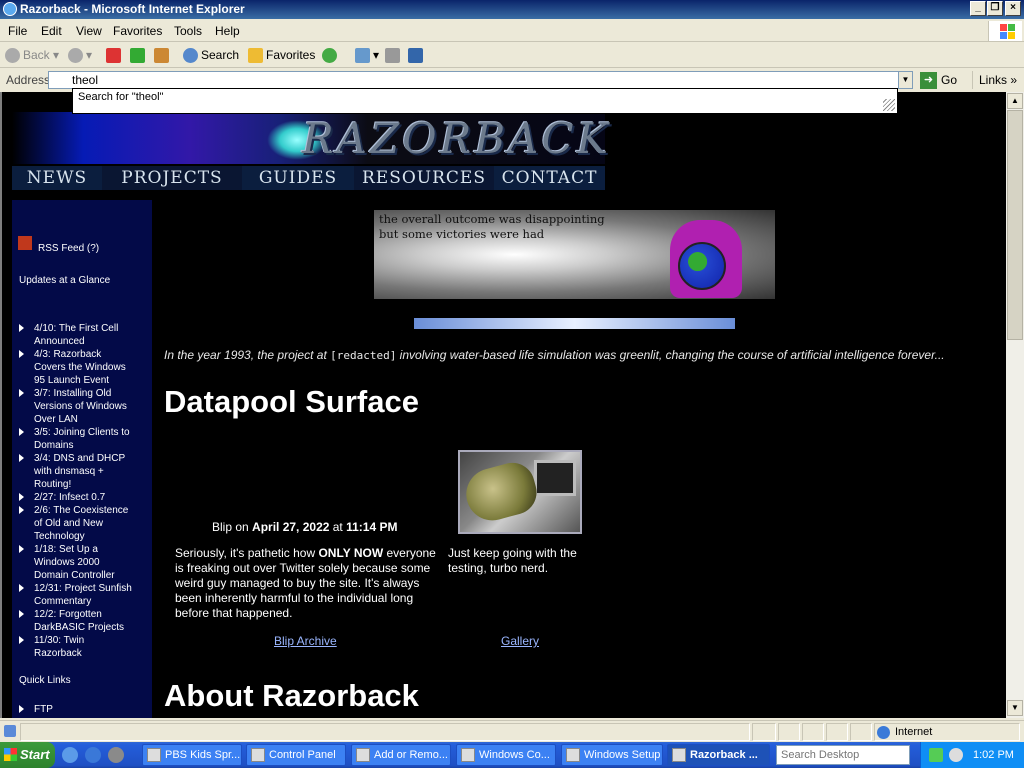  What do you see at coordinates (25, 243) in the screenshot?
I see `rss-icon` at bounding box center [25, 243].